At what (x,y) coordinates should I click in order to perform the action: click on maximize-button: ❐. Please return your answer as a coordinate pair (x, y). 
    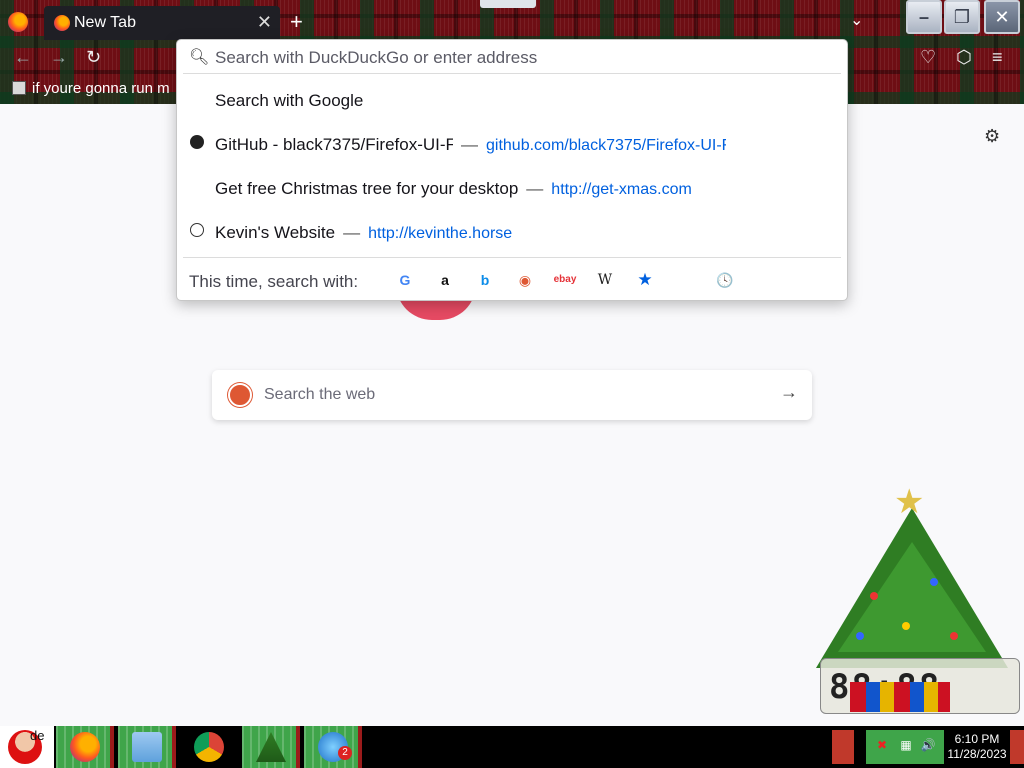
    Looking at the image, I should click on (962, 17).